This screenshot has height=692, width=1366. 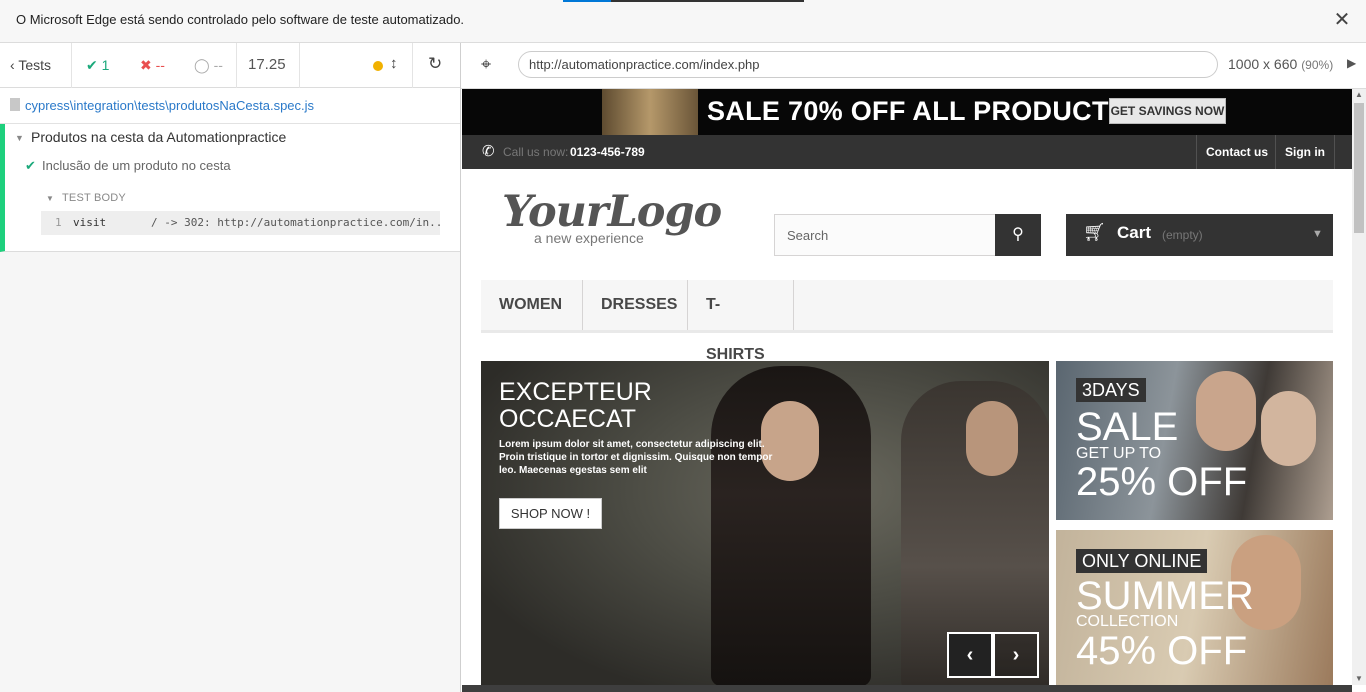 I want to click on promo-banner-summer: ONLY ONLINE SUMMER COLLECTION 45% OFF, so click(x=1194, y=607).